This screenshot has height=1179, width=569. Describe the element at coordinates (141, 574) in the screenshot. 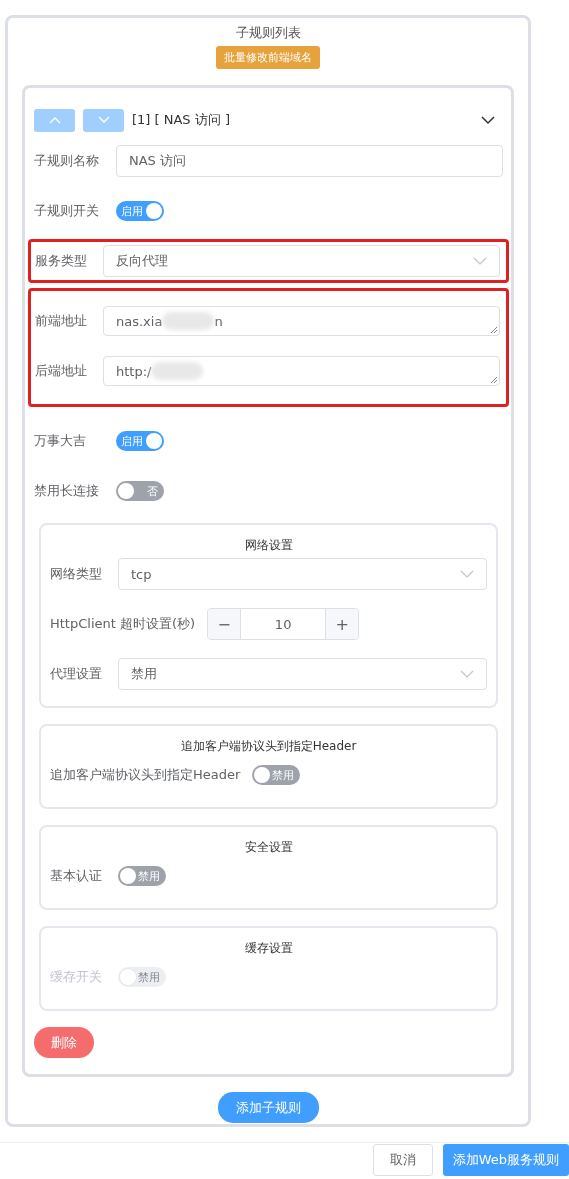

I see `select-value: tcp` at that location.